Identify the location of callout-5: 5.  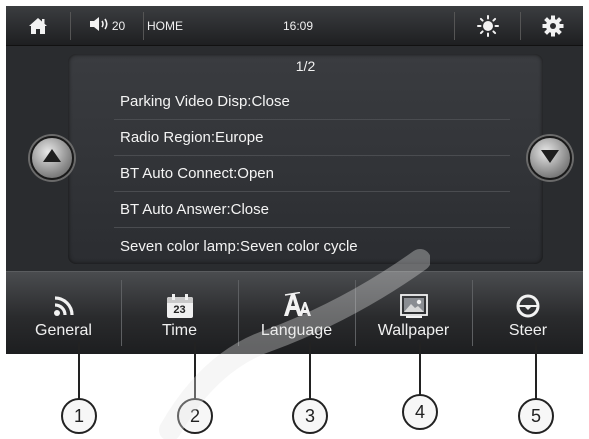
(536, 416).